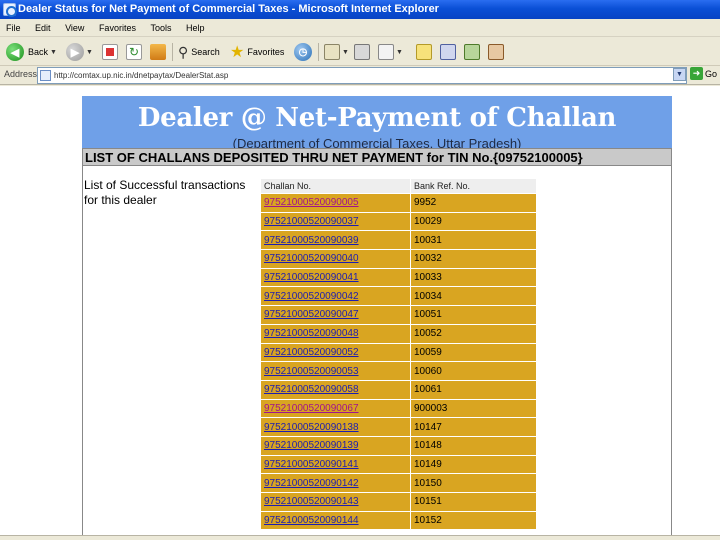 The height and width of the screenshot is (540, 720). I want to click on menu-favorites: Favorites, so click(117, 28).